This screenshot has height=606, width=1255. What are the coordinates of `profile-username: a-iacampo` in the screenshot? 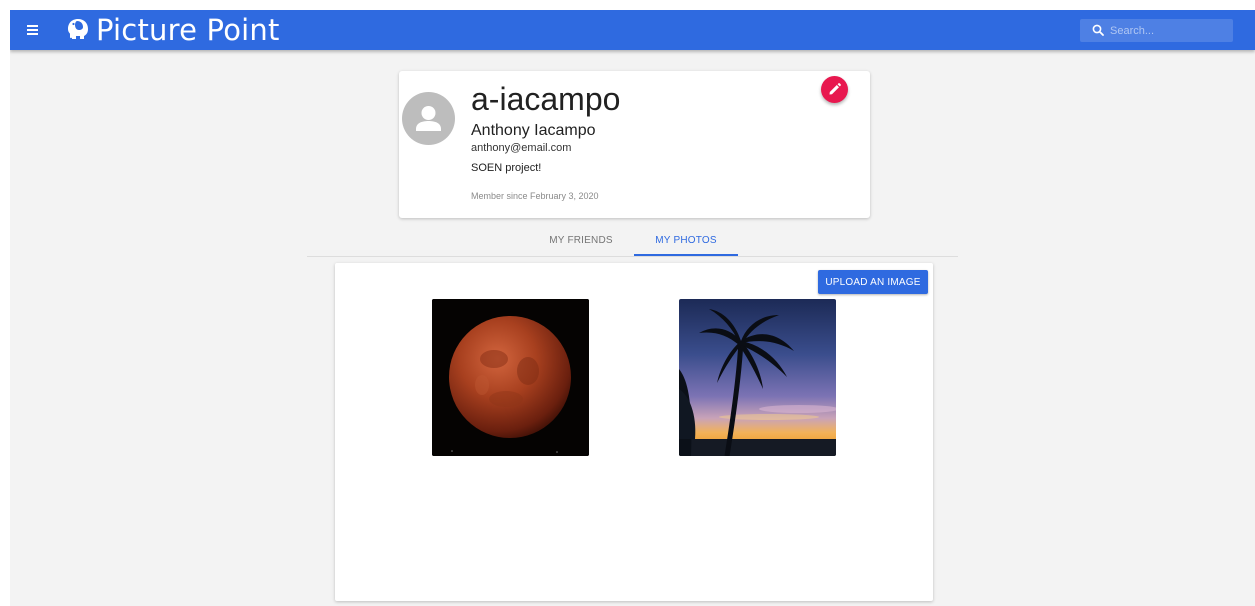 It's located at (546, 99).